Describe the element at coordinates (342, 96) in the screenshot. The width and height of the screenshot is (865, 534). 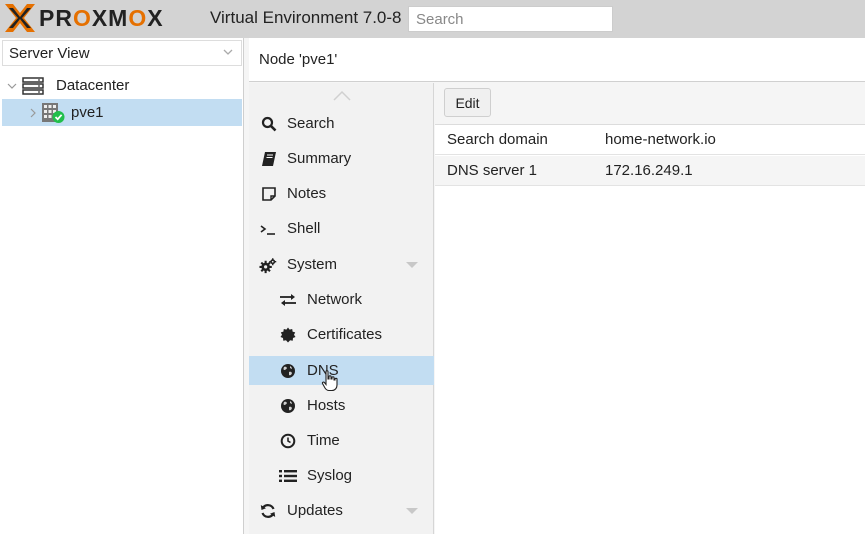
I see `scroll-up-icon` at that location.